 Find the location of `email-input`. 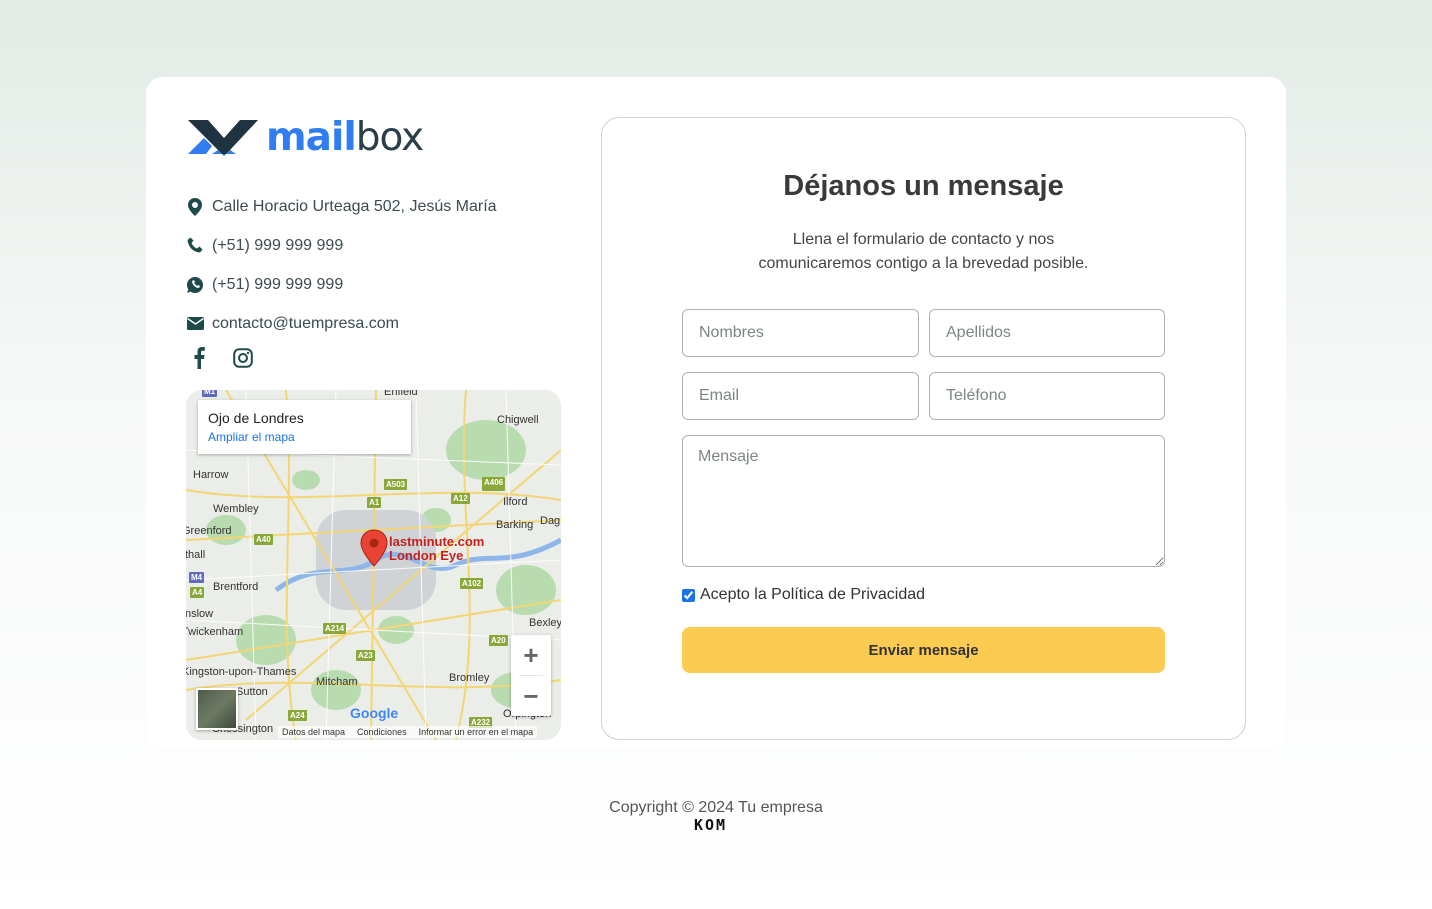

email-input is located at coordinates (800, 396).